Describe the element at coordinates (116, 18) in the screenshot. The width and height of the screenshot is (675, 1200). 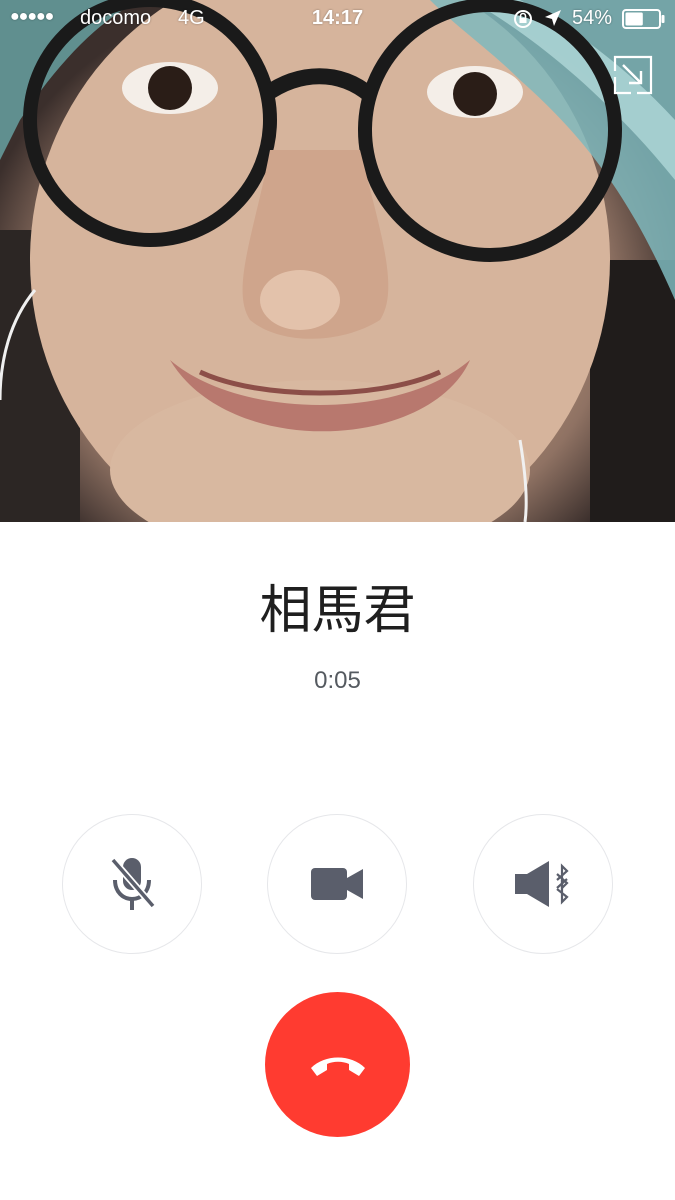
I see `carrier-name: docomo` at that location.